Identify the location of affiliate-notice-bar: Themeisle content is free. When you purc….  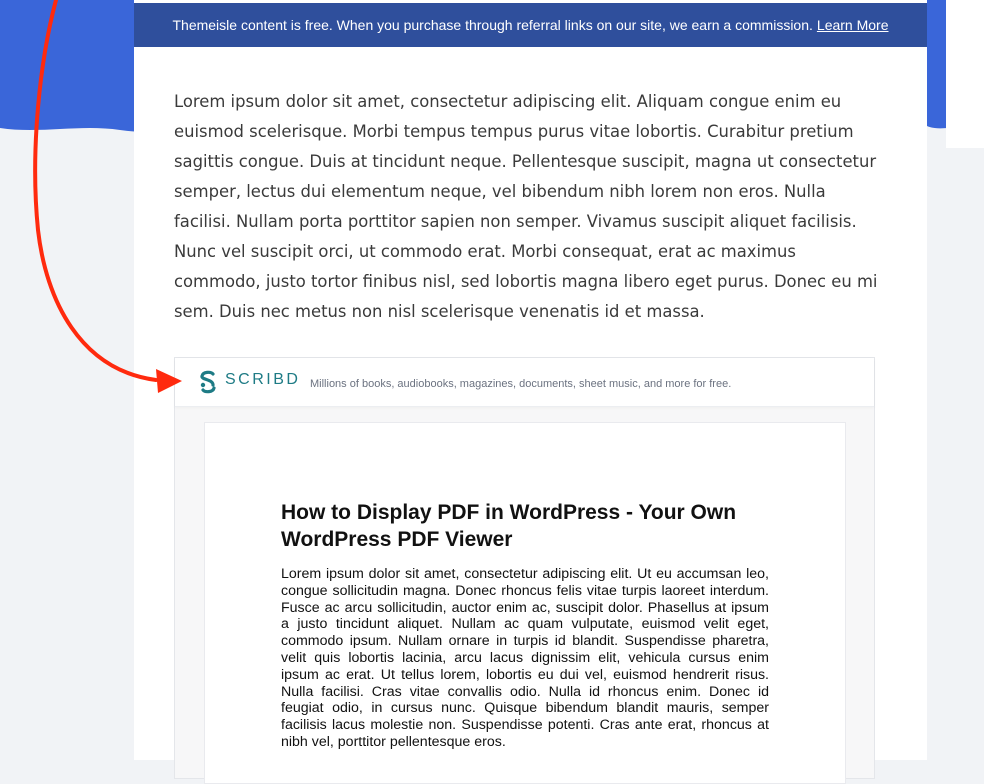
(530, 25).